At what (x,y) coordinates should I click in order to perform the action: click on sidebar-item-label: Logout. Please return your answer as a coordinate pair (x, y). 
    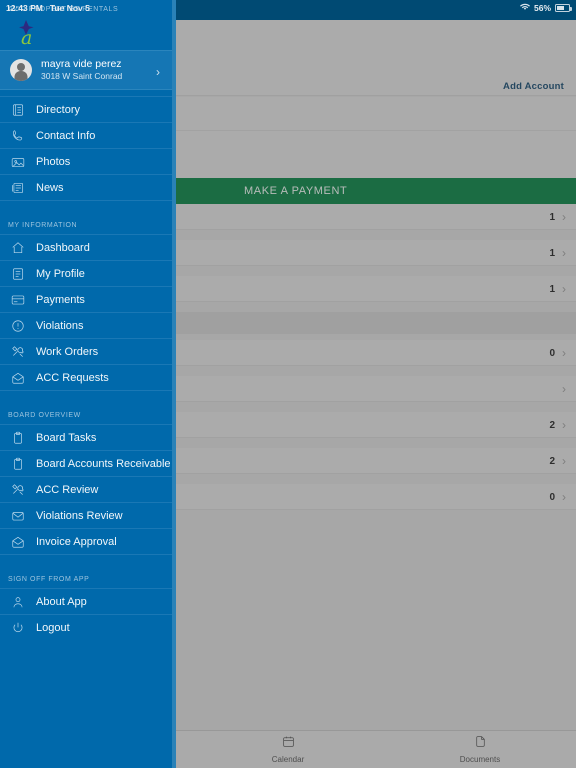
    Looking at the image, I should click on (53, 627).